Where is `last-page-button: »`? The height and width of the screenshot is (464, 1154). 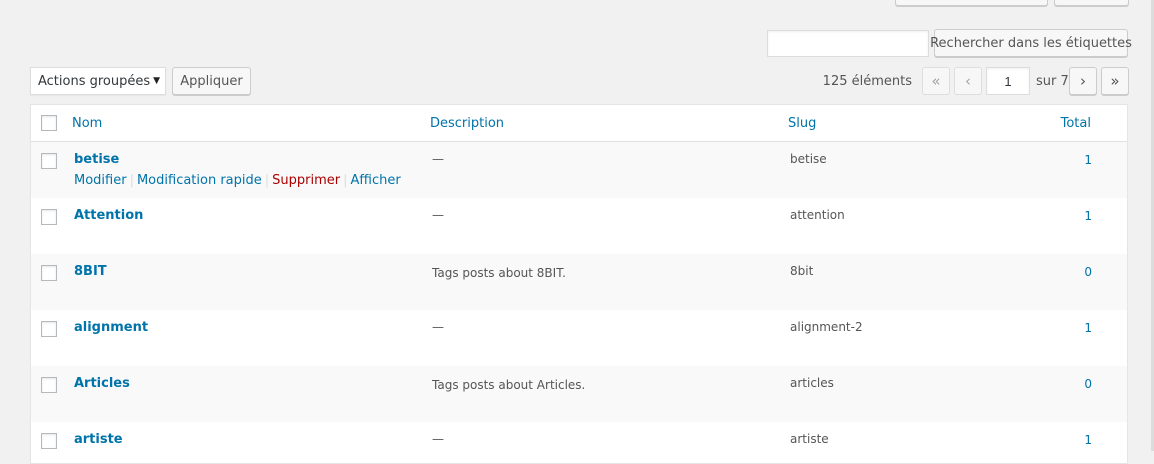 last-page-button: » is located at coordinates (1115, 81).